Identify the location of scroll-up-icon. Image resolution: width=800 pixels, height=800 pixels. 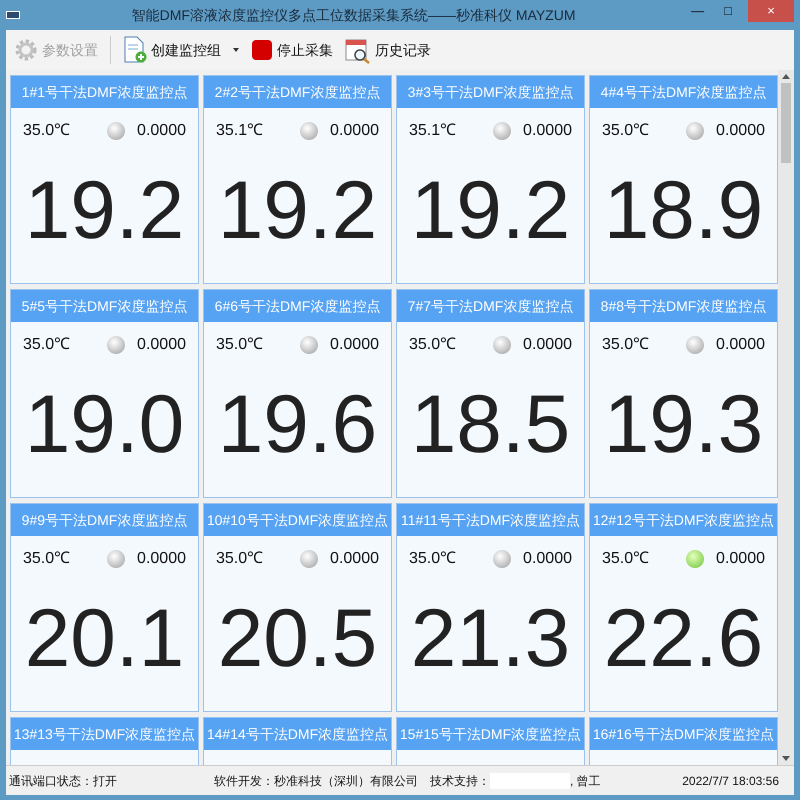
(786, 76).